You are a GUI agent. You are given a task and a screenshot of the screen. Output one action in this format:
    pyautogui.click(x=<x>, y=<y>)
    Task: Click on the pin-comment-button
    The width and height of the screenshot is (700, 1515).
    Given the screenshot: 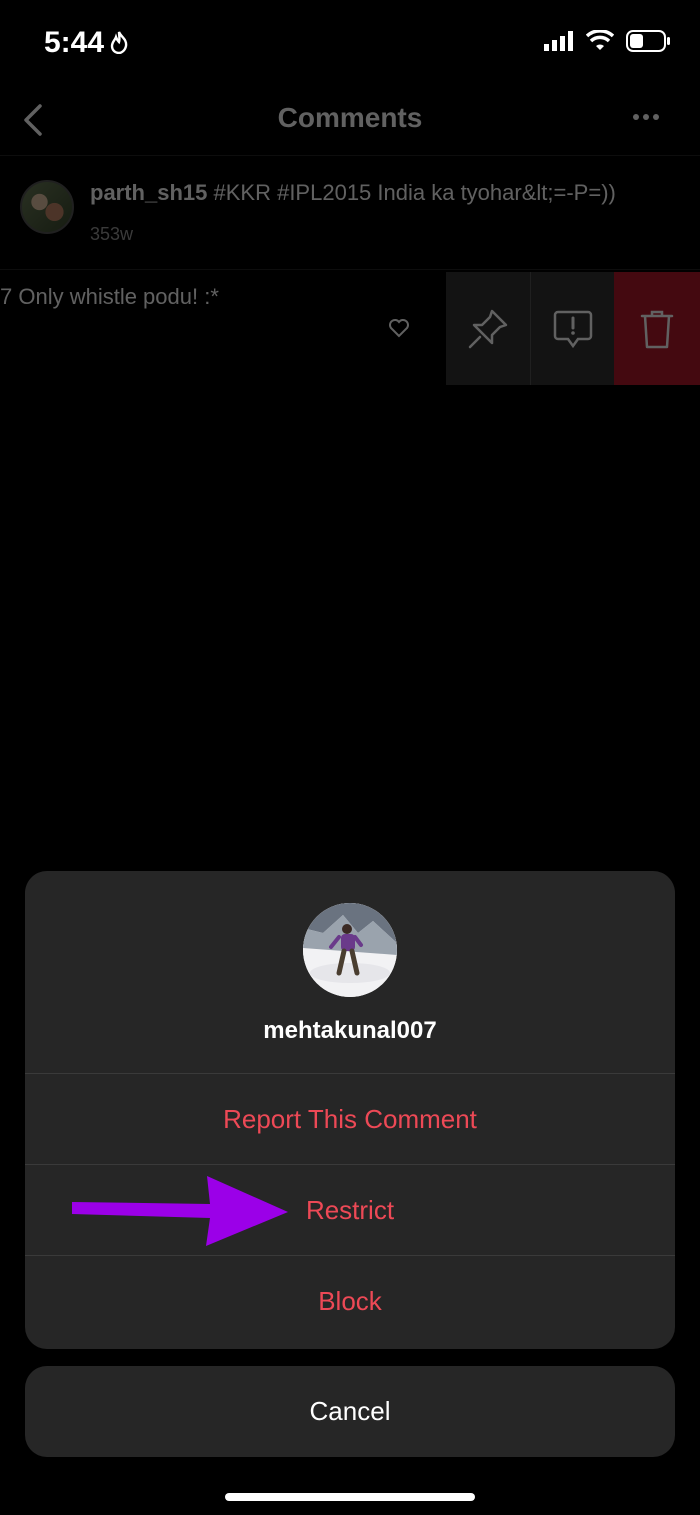 What is the action you would take?
    pyautogui.click(x=488, y=328)
    